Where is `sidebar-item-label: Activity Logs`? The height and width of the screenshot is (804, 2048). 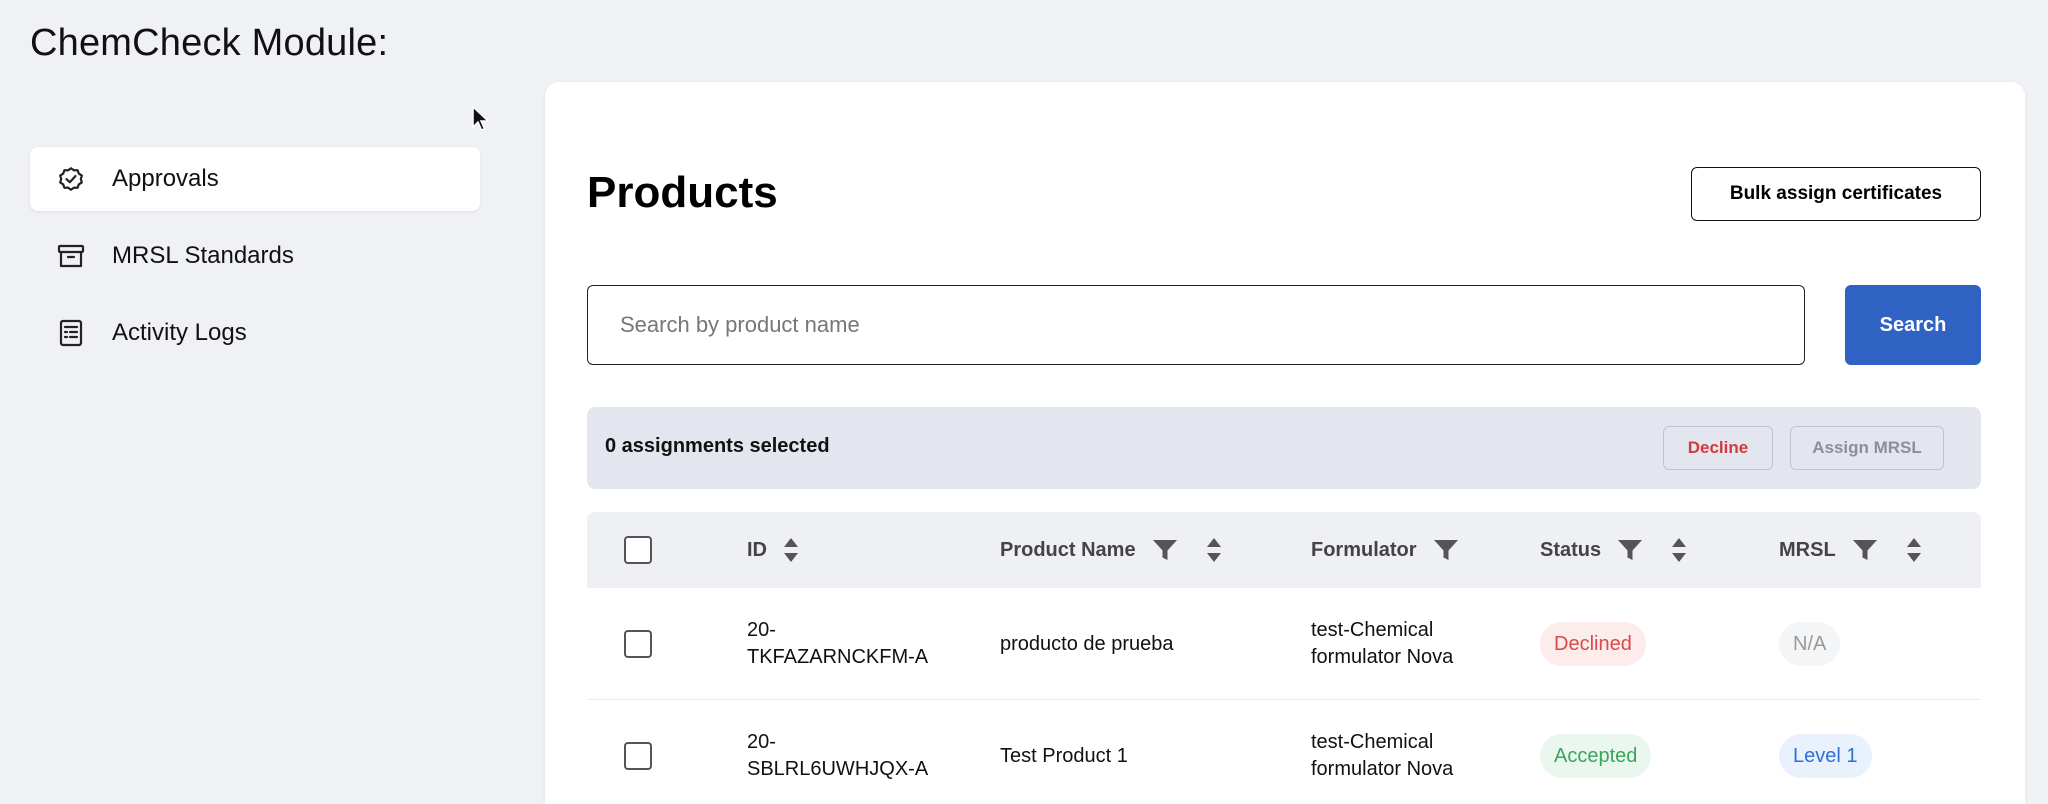
sidebar-item-label: Activity Logs is located at coordinates (179, 332).